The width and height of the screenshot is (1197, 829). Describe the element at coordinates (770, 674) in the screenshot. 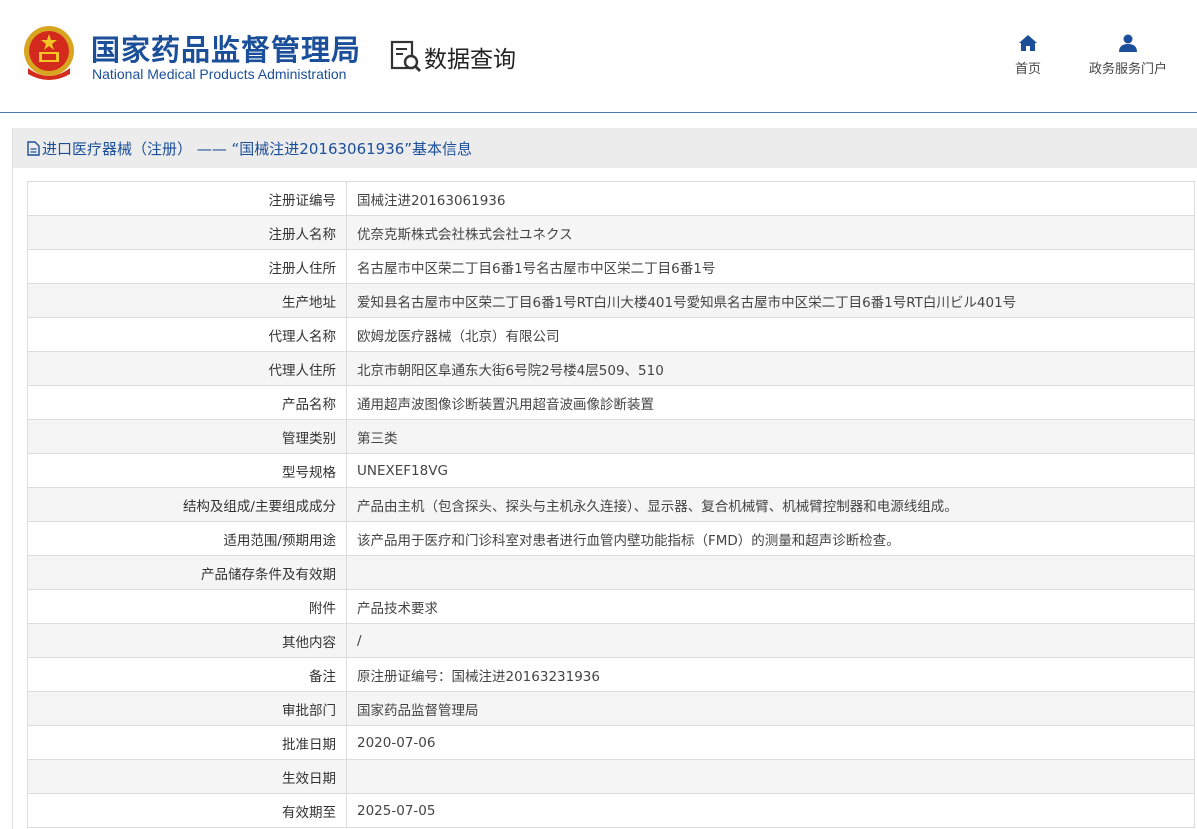

I see `field-value: 原注册证编号：国械注进20163231936` at that location.